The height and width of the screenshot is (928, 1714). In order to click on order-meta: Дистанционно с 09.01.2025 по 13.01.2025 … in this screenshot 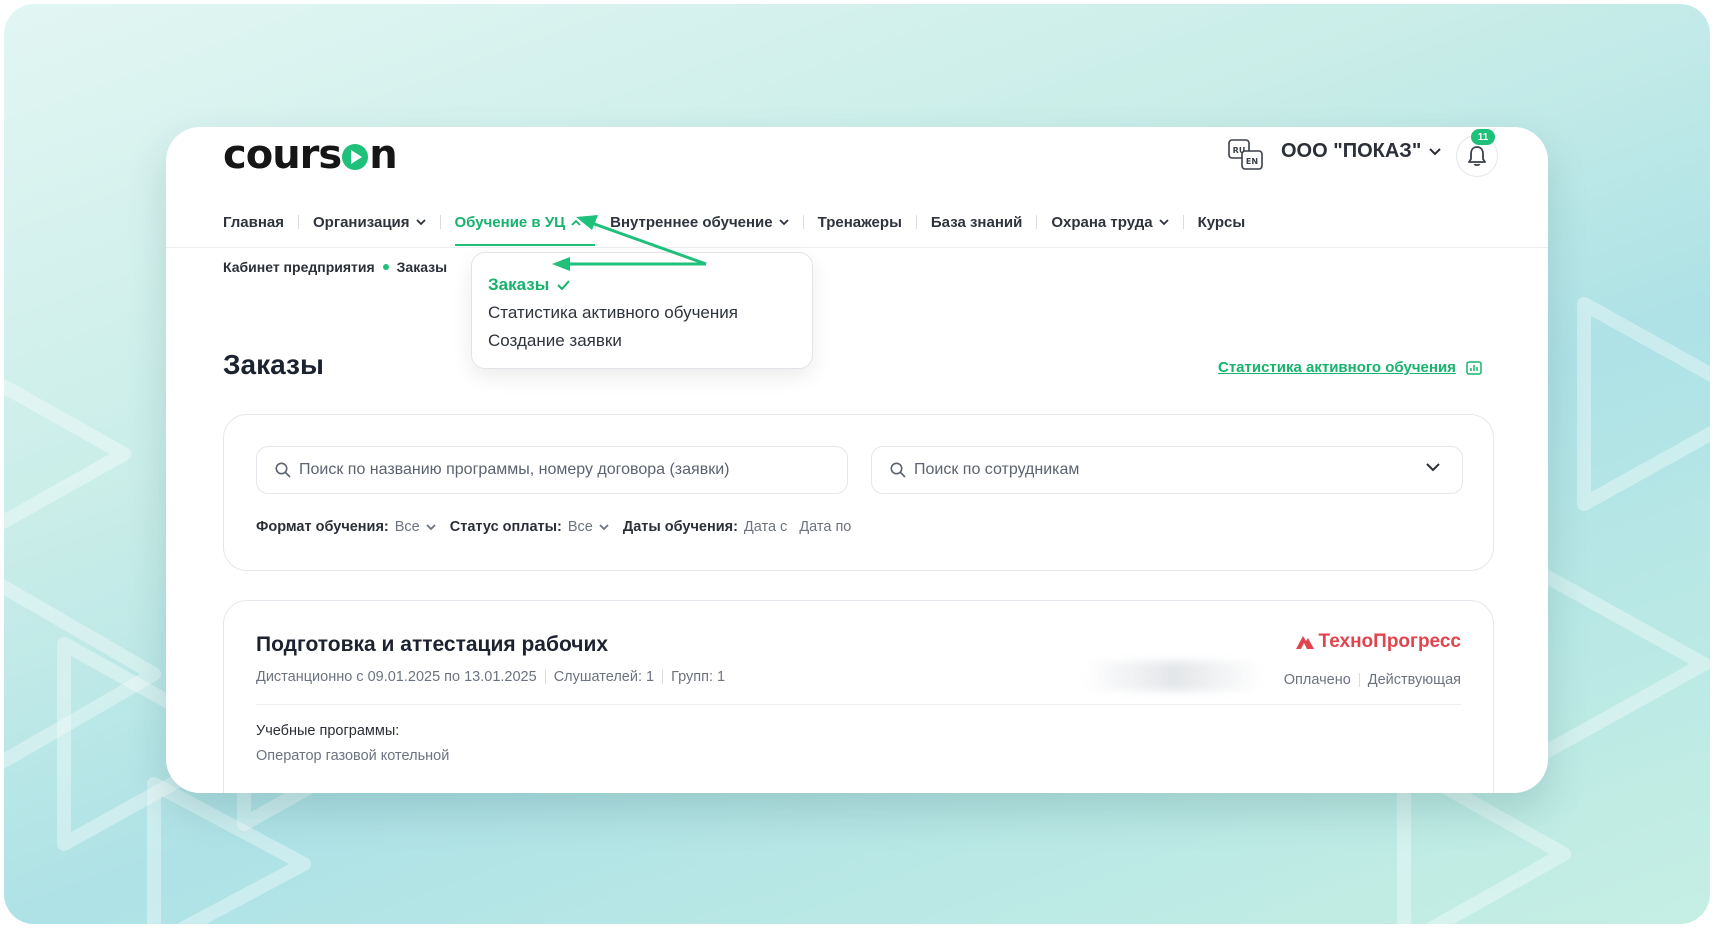, I will do `click(490, 677)`.